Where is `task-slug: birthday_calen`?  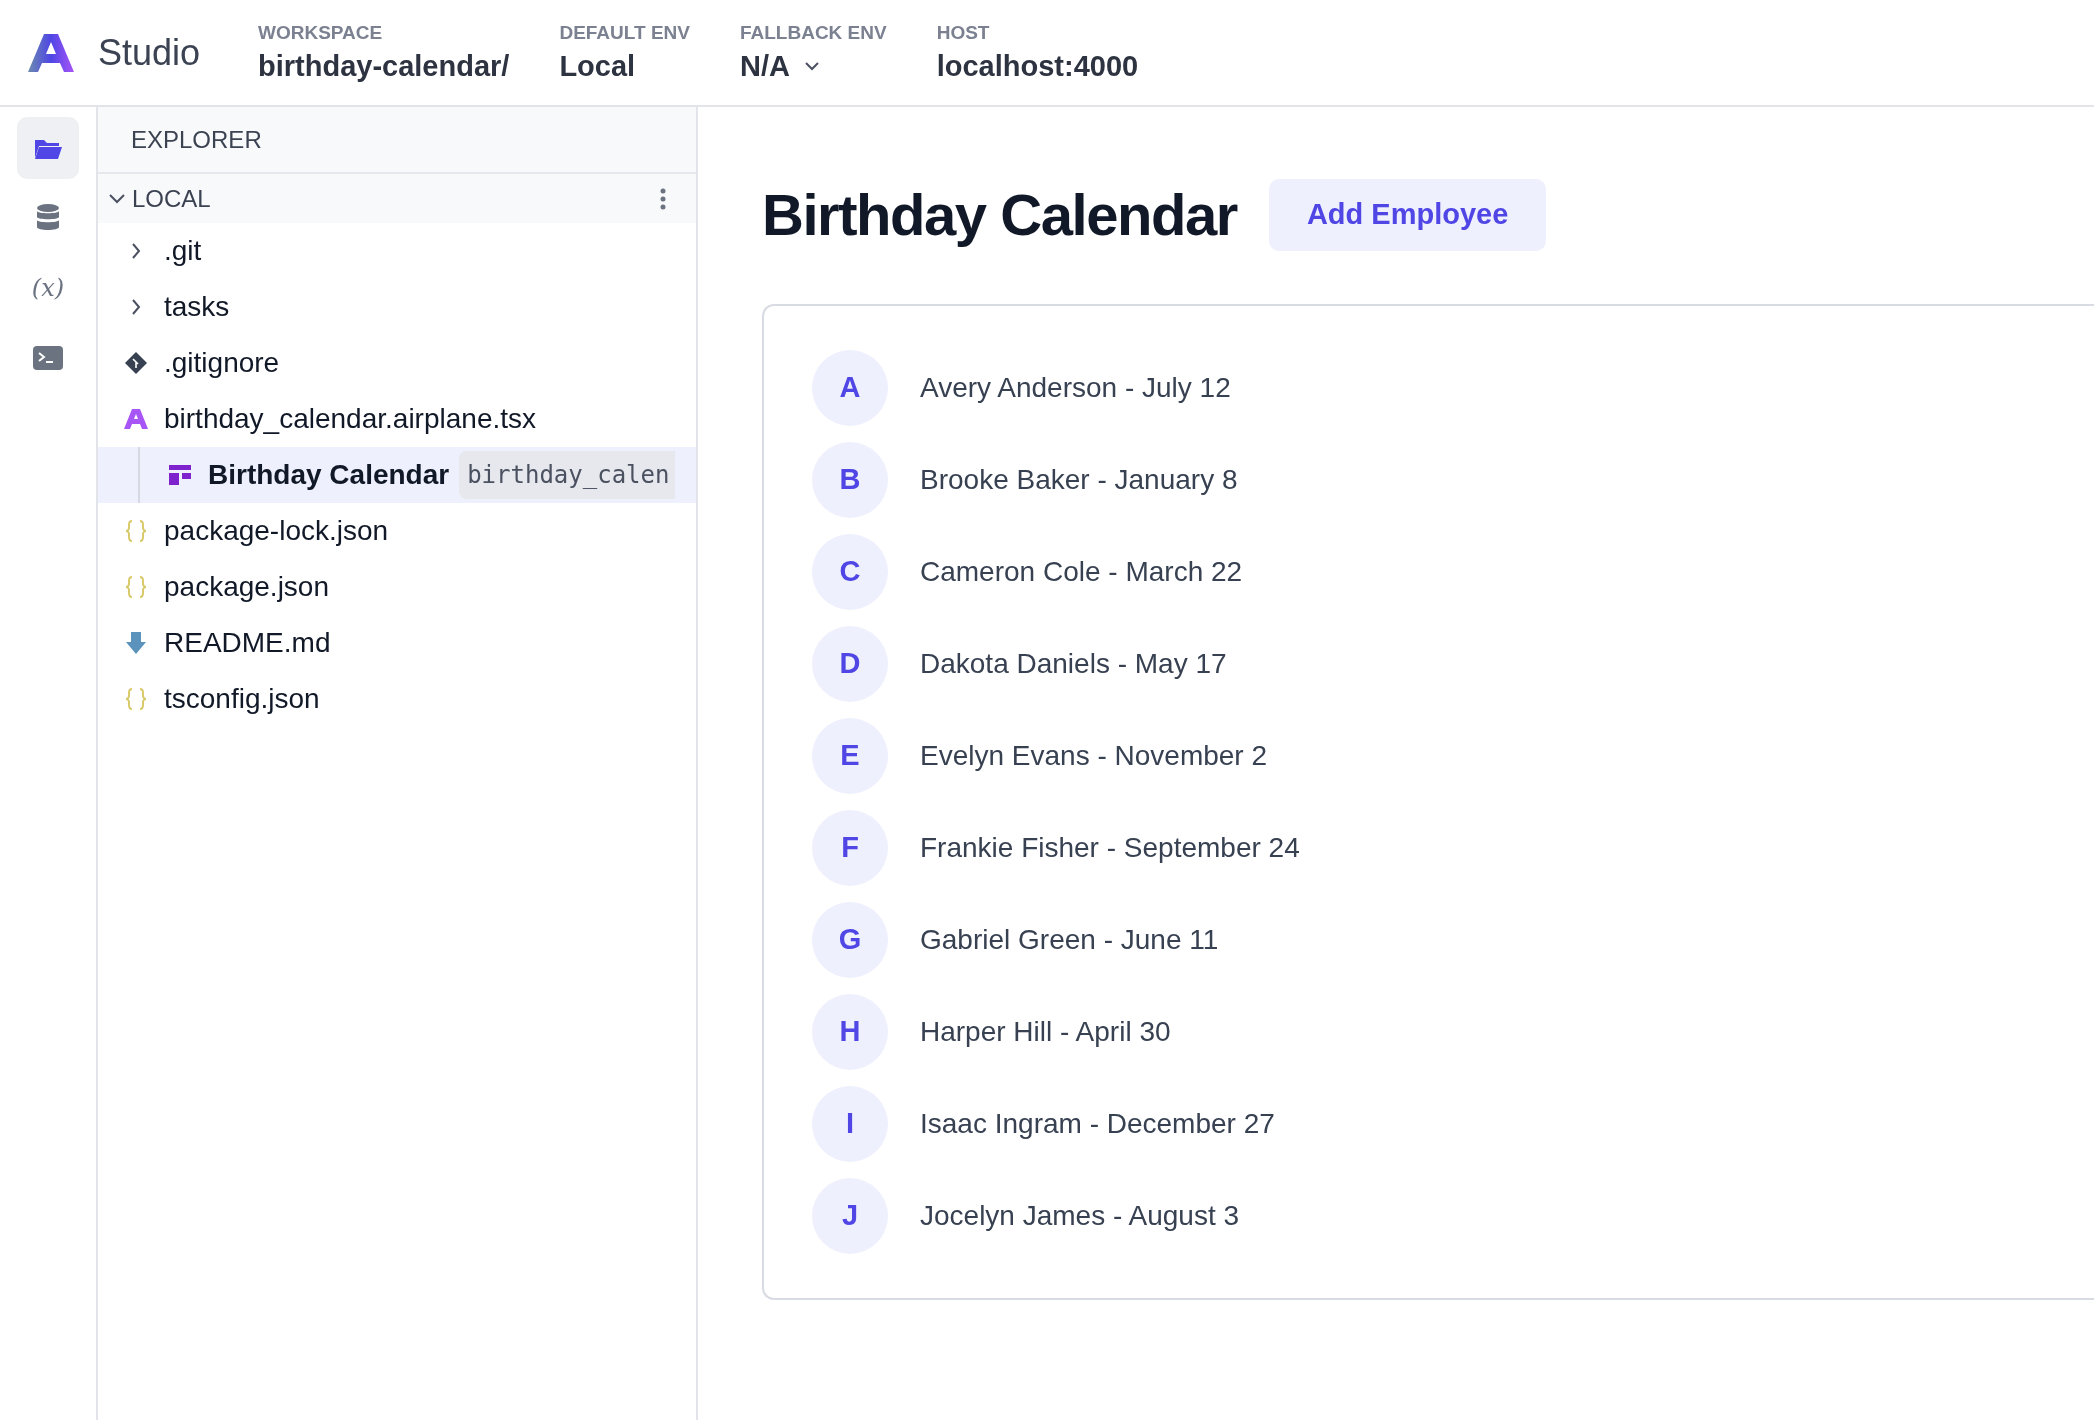 task-slug: birthday_calen is located at coordinates (567, 475).